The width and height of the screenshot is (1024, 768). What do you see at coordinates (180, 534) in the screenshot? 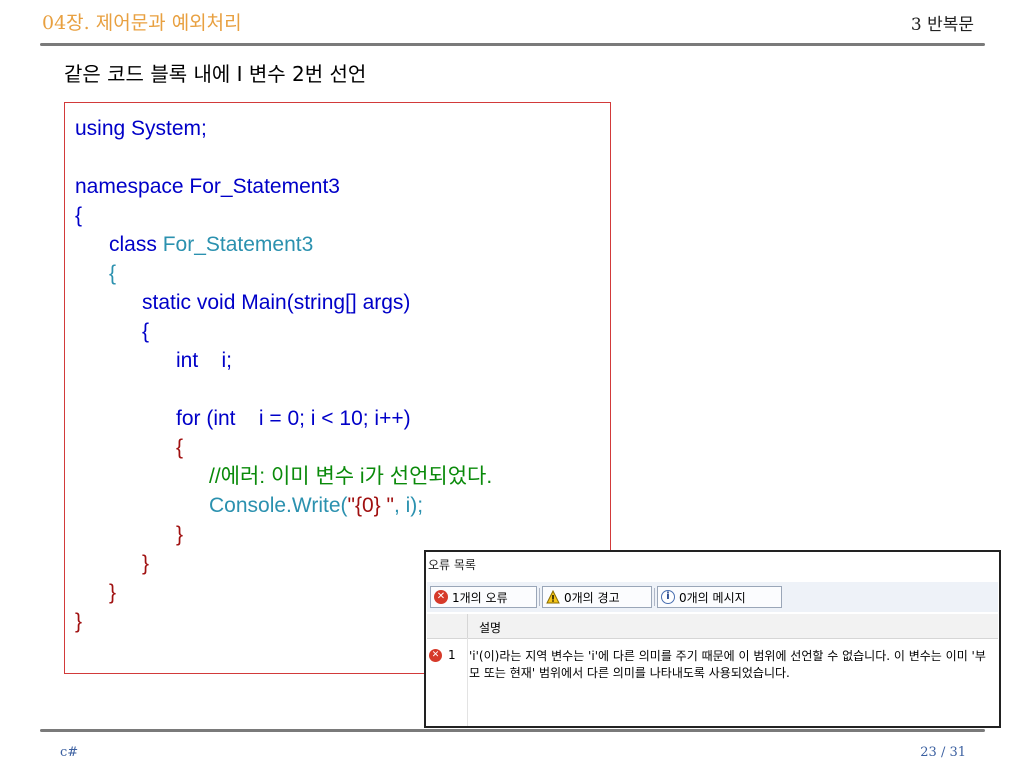
I see `code-line: }` at bounding box center [180, 534].